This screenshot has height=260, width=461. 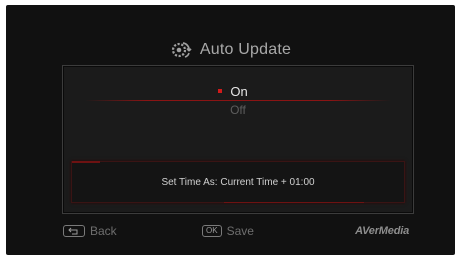 I want to click on option-on: On, so click(x=238, y=91).